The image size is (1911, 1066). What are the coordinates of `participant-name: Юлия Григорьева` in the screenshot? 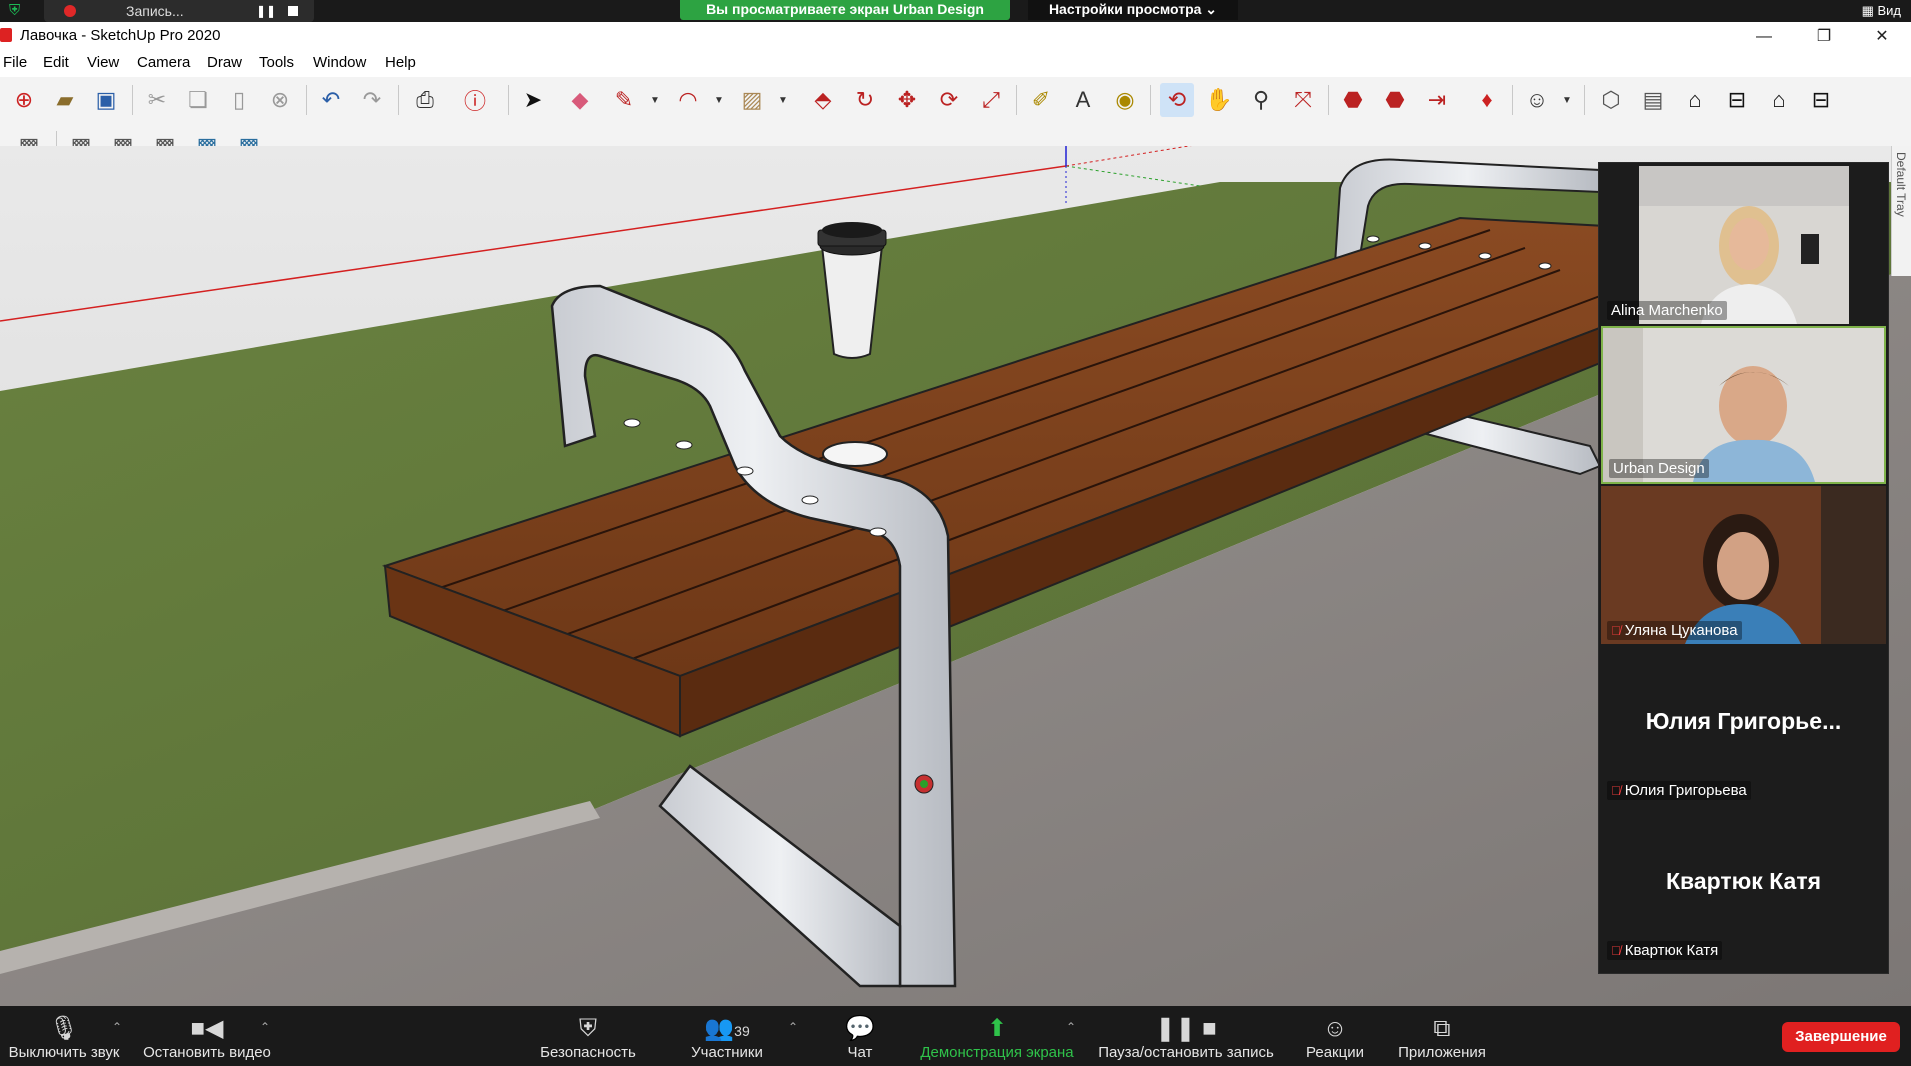 It's located at (1685, 790).